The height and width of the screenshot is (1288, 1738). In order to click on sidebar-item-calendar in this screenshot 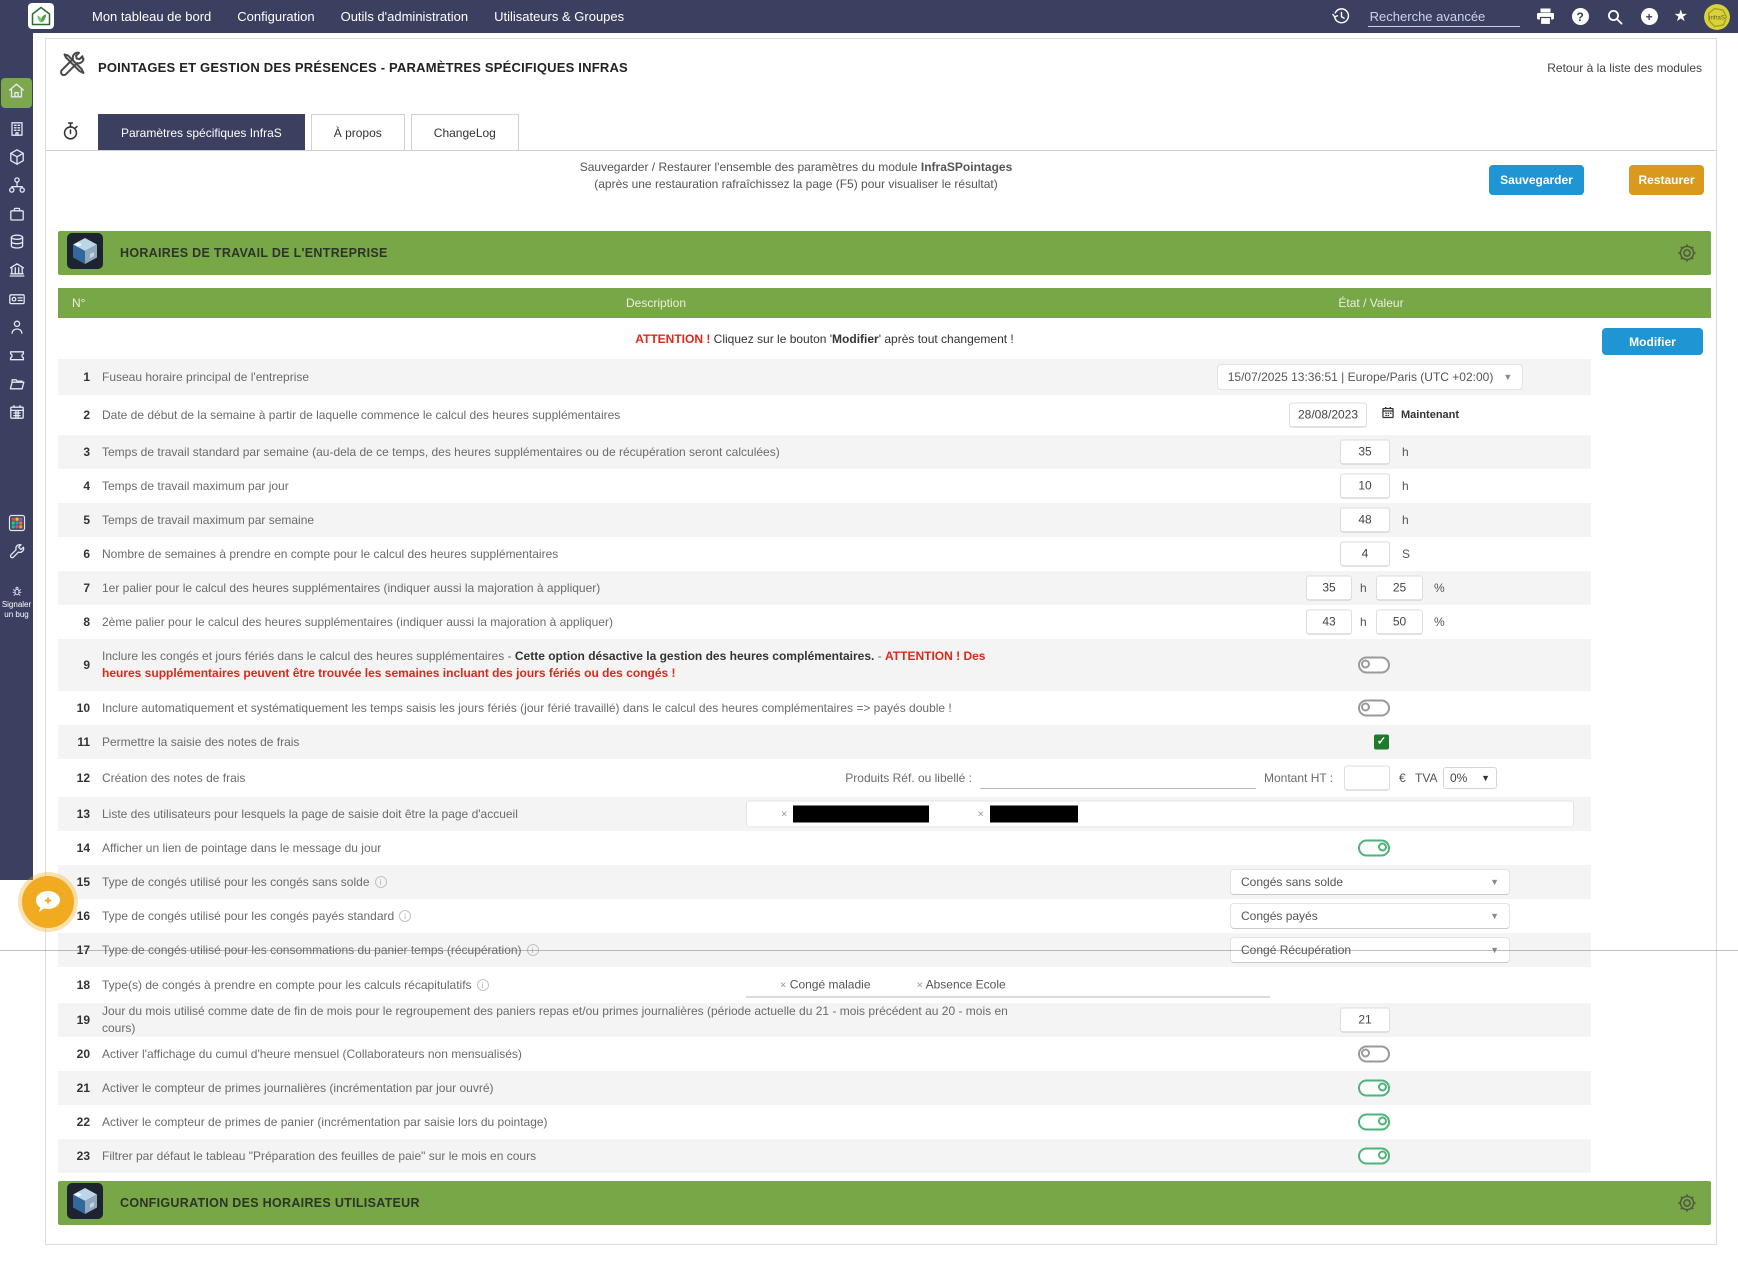, I will do `click(16, 414)`.